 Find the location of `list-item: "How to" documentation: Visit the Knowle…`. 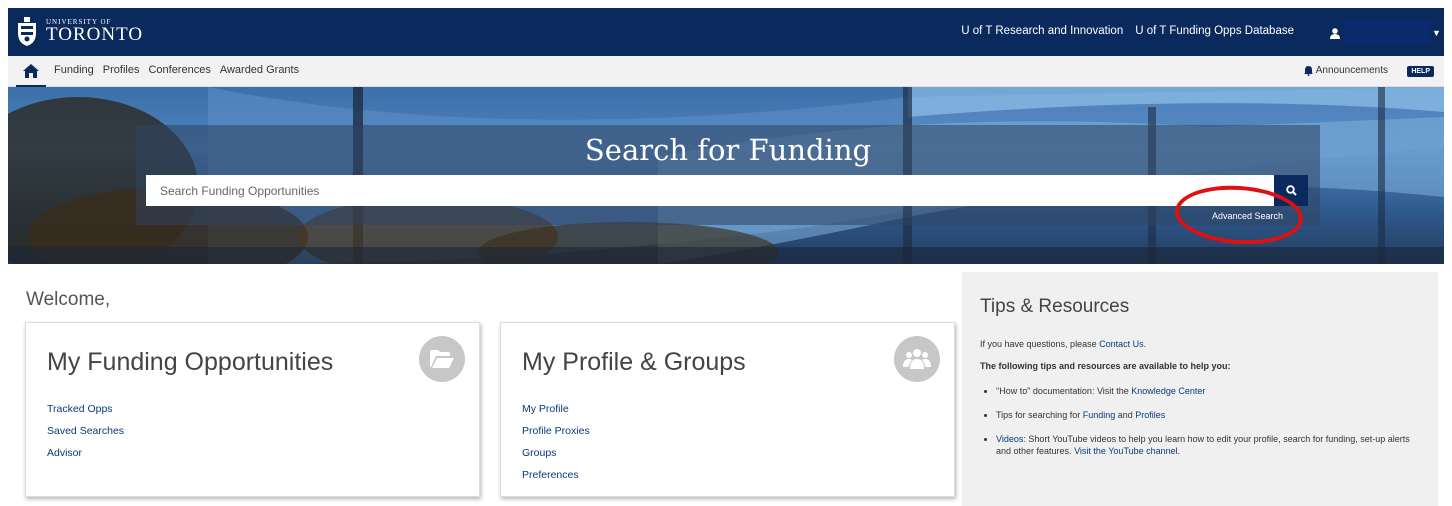

list-item: "How to" documentation: Visit the Knowle… is located at coordinates (1211, 391).